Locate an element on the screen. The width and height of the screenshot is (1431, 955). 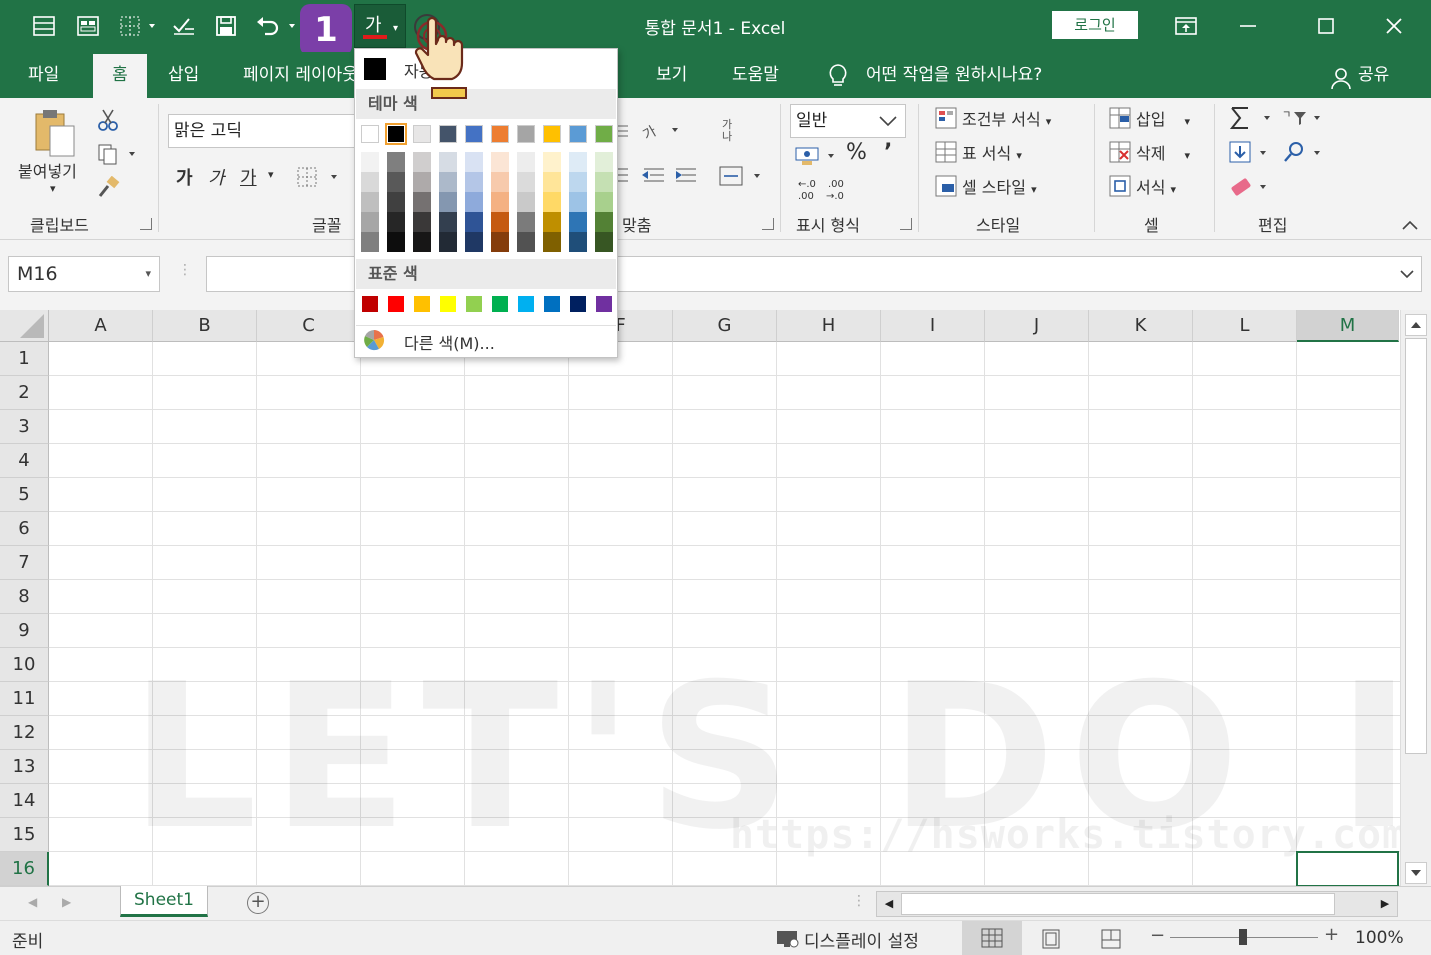
tell-me-search: 어떤 작업을 원하시나요? is located at coordinates (954, 77).